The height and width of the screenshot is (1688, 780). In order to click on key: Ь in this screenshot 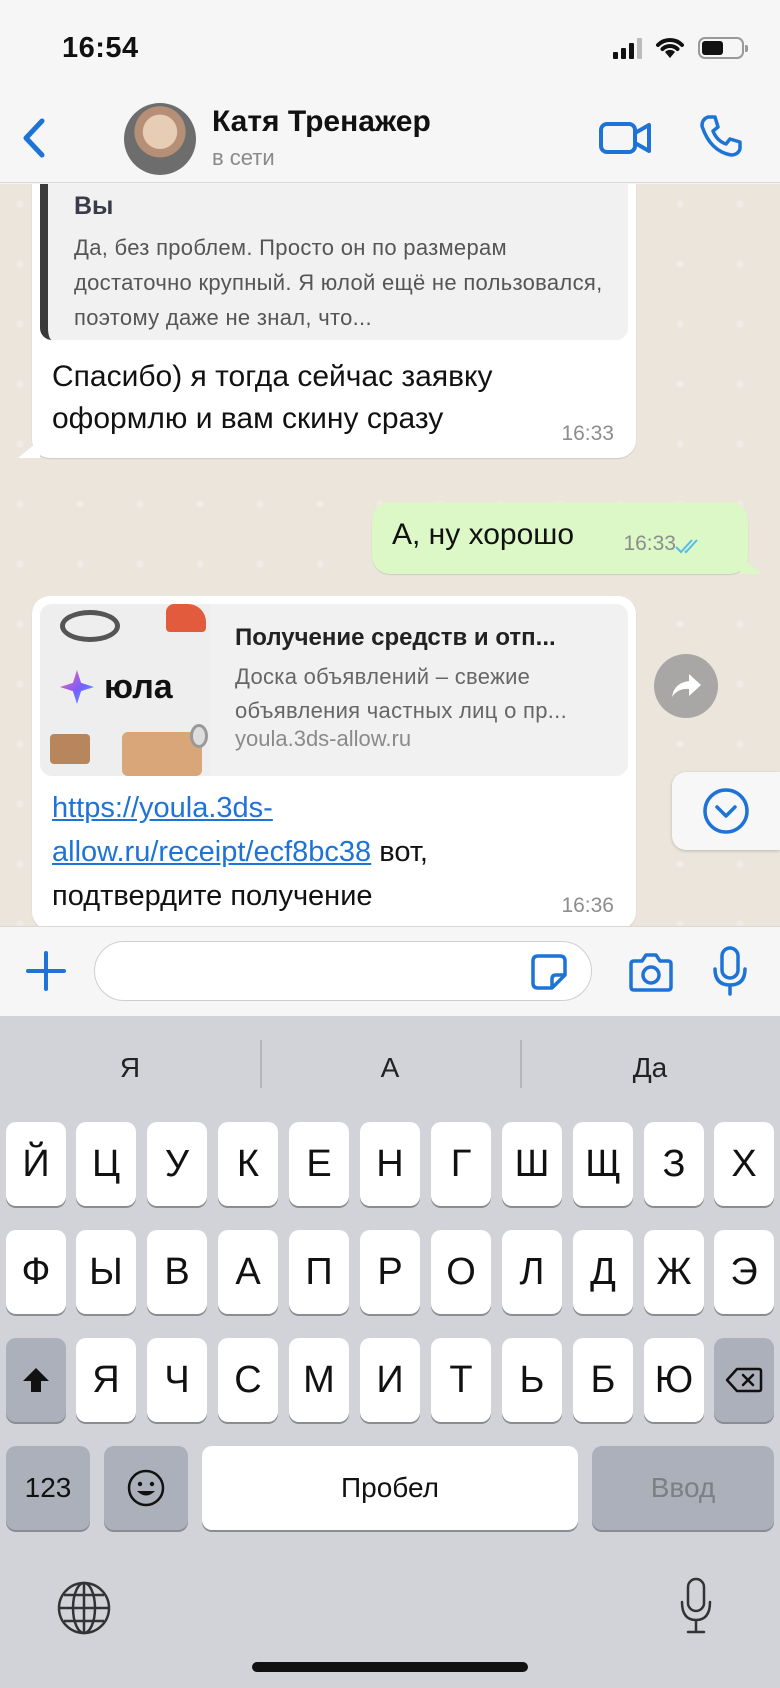, I will do `click(532, 1380)`.